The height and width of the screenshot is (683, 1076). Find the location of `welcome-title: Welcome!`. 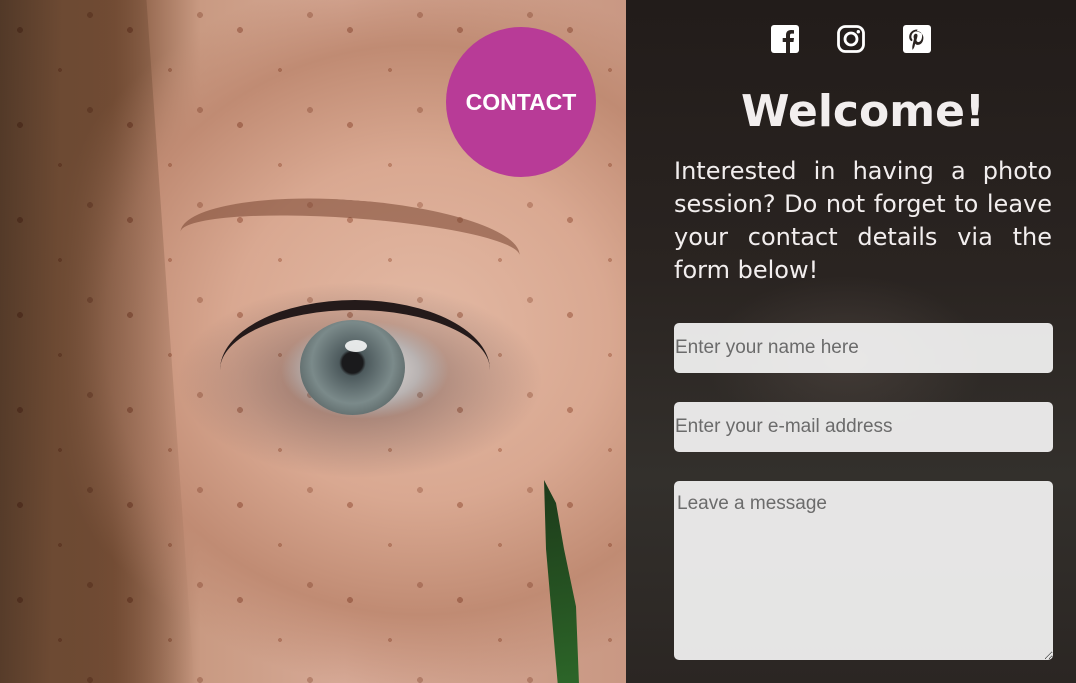

welcome-title: Welcome! is located at coordinates (863, 111).